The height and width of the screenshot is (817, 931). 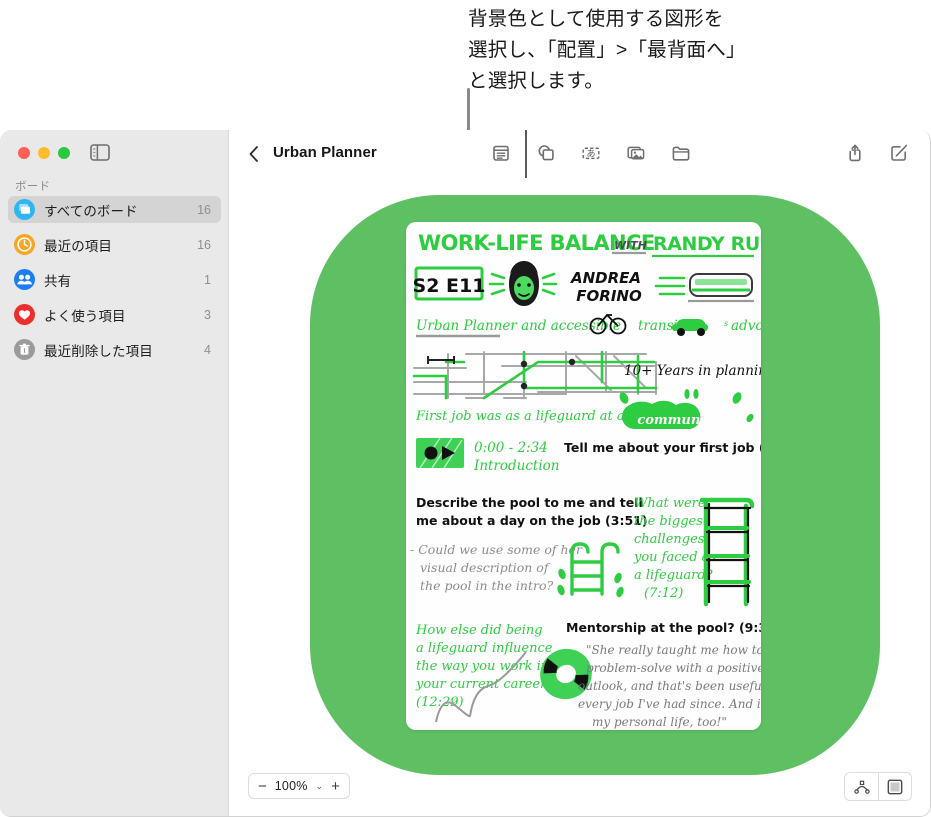 What do you see at coordinates (262, 786) in the screenshot?
I see `zoom-out-button: −` at bounding box center [262, 786].